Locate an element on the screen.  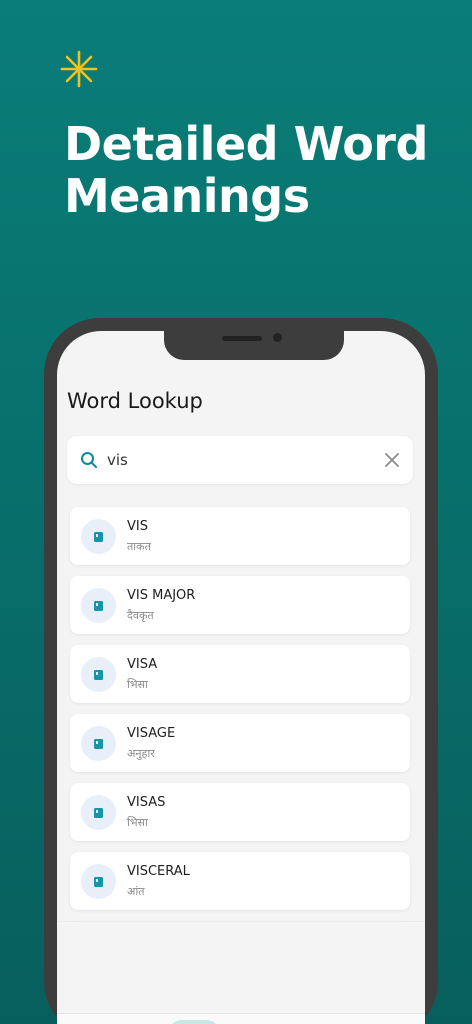
headline-line-1: Detailed Word is located at coordinates (246, 144).